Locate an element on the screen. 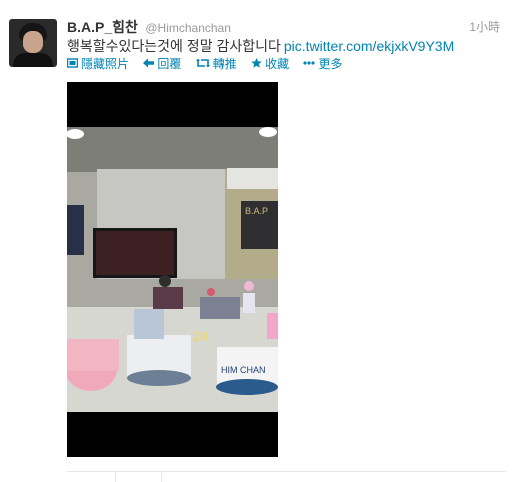  reply-icon is located at coordinates (149, 64).